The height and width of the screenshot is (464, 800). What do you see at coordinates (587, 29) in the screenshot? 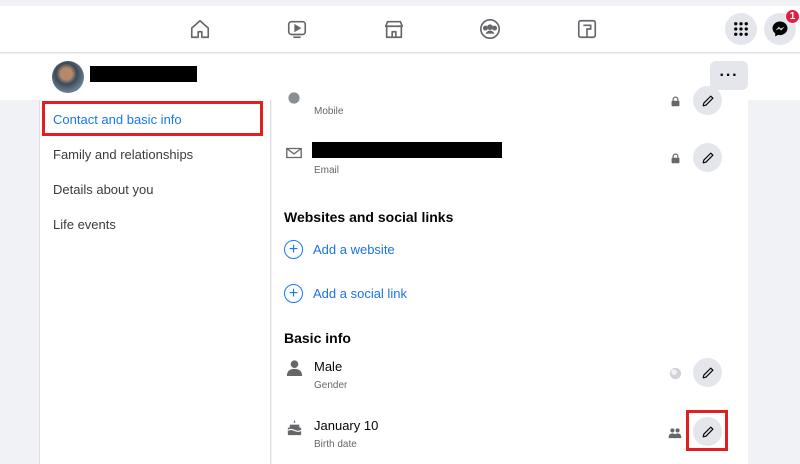
I see `gaming-icon` at bounding box center [587, 29].